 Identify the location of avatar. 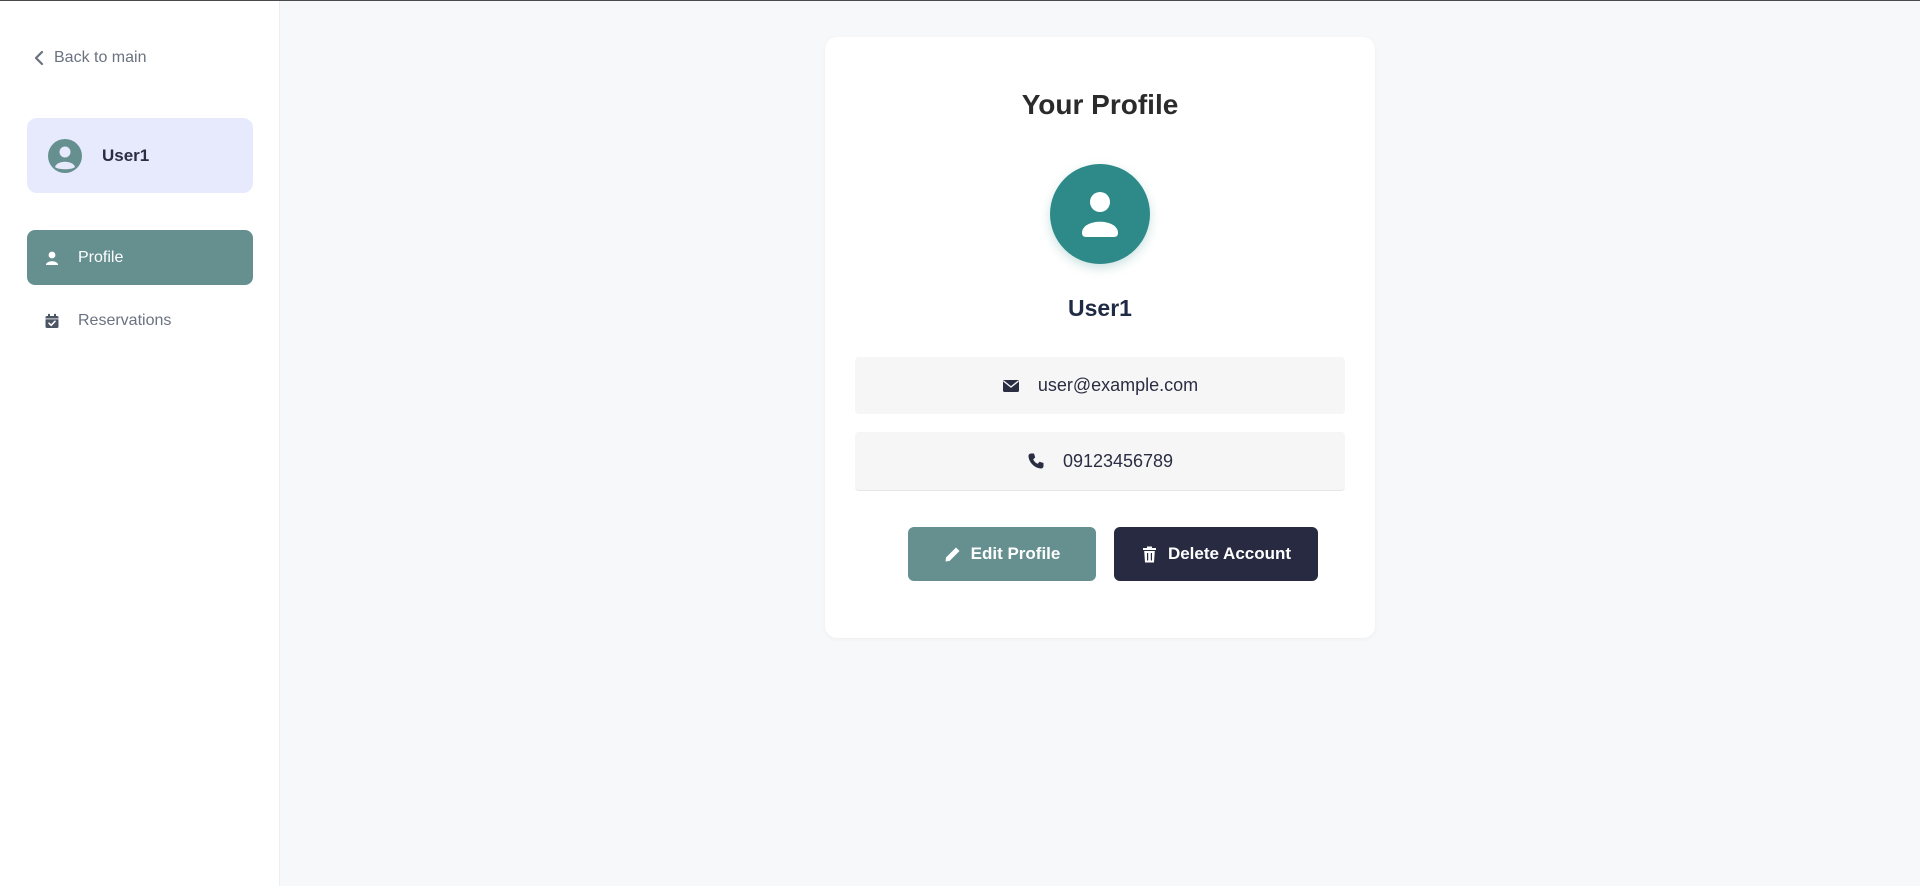
(1100, 214).